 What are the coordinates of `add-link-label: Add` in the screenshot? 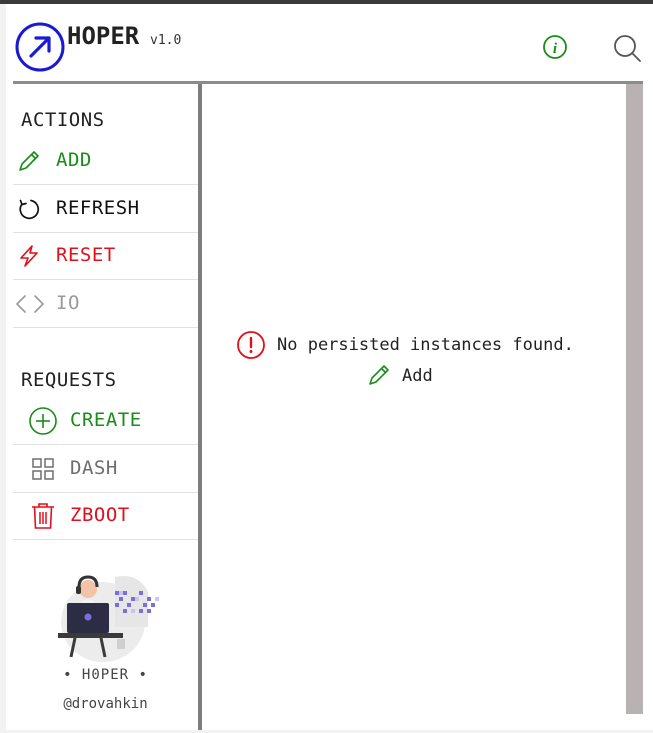 It's located at (417, 376).